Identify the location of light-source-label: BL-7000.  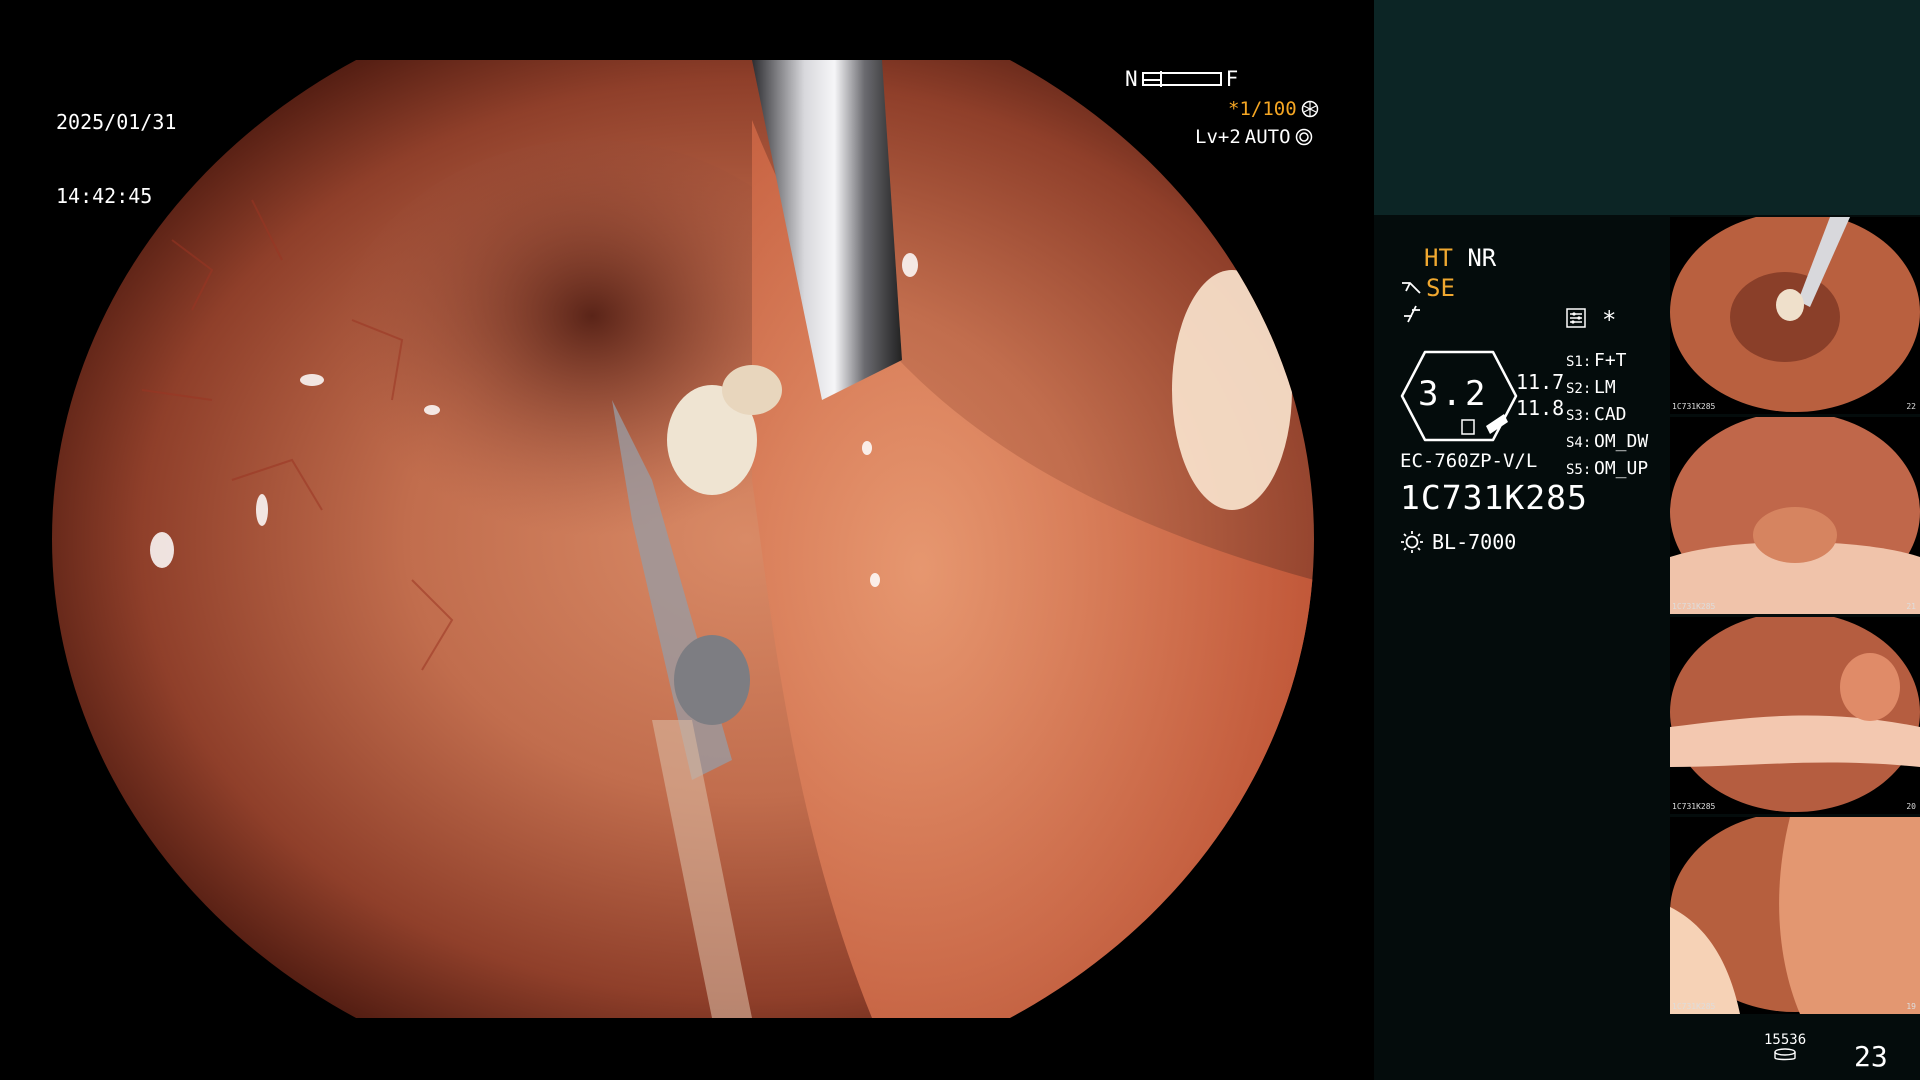
(1474, 542).